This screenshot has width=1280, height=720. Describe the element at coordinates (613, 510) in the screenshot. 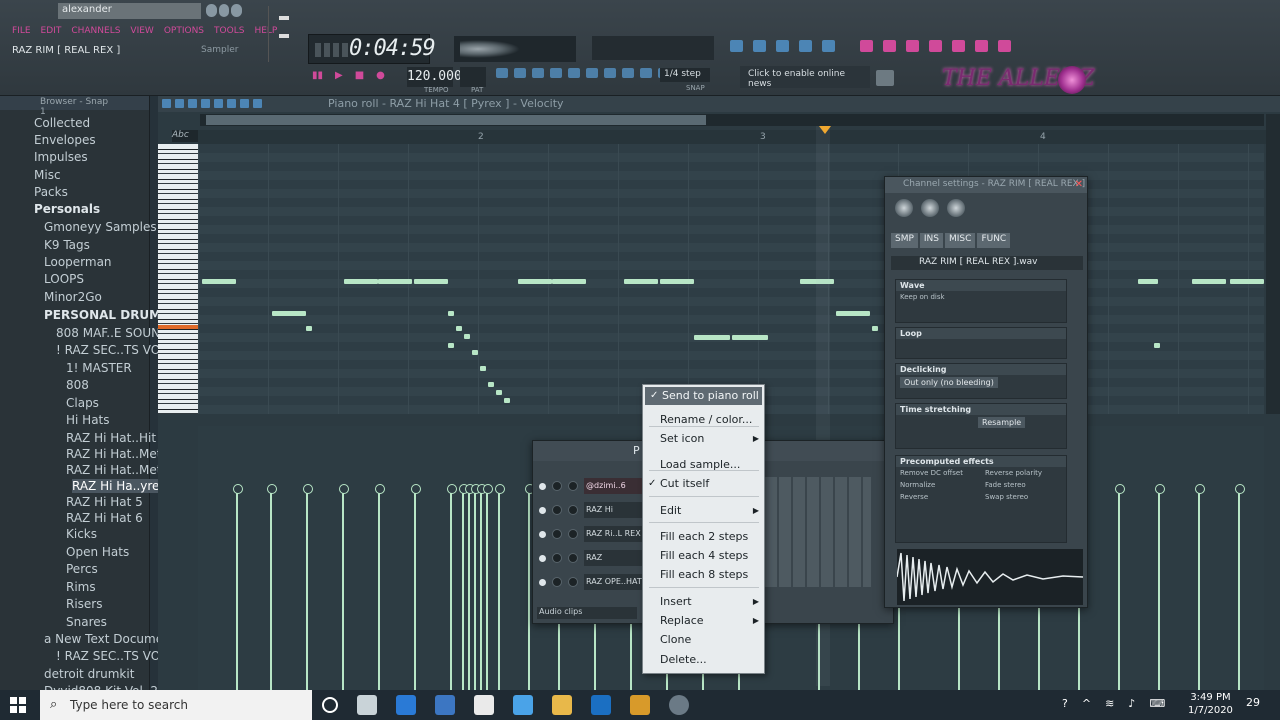

I see `channel-name-button: RAZ Hi H..yrex ]` at that location.